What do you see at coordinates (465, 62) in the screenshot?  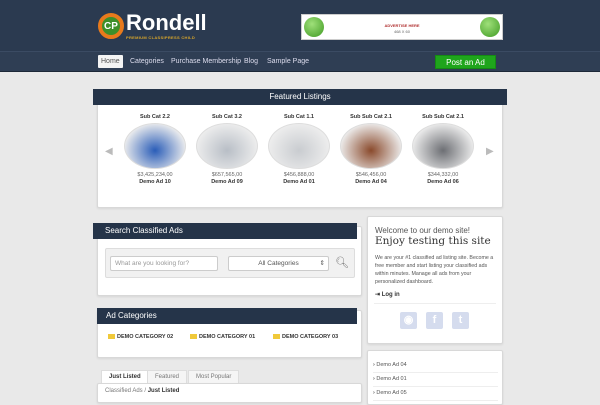 I see `post-ad-button: Post an Ad` at bounding box center [465, 62].